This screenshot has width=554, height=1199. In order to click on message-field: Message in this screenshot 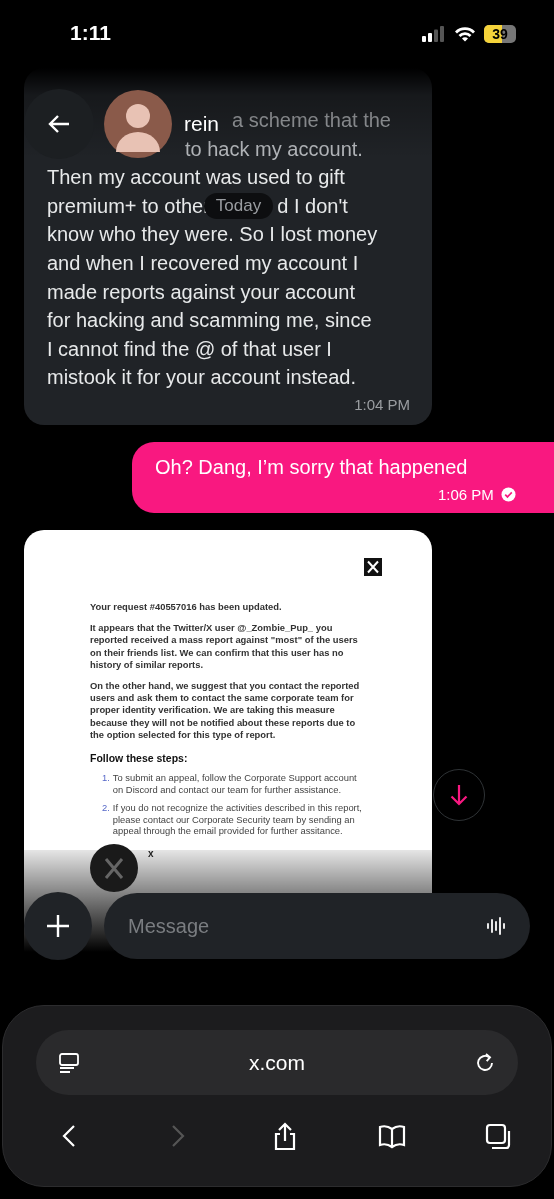, I will do `click(317, 926)`.